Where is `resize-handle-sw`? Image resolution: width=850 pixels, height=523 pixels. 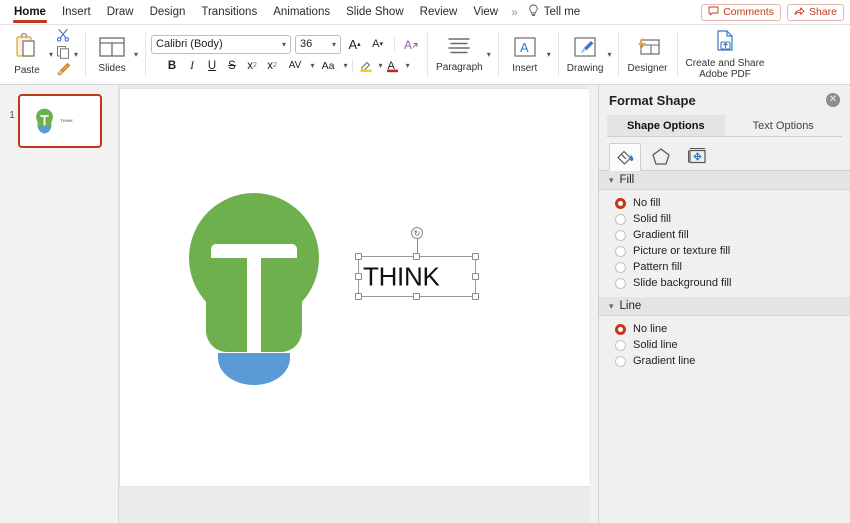
resize-handle-sw is located at coordinates (358, 296).